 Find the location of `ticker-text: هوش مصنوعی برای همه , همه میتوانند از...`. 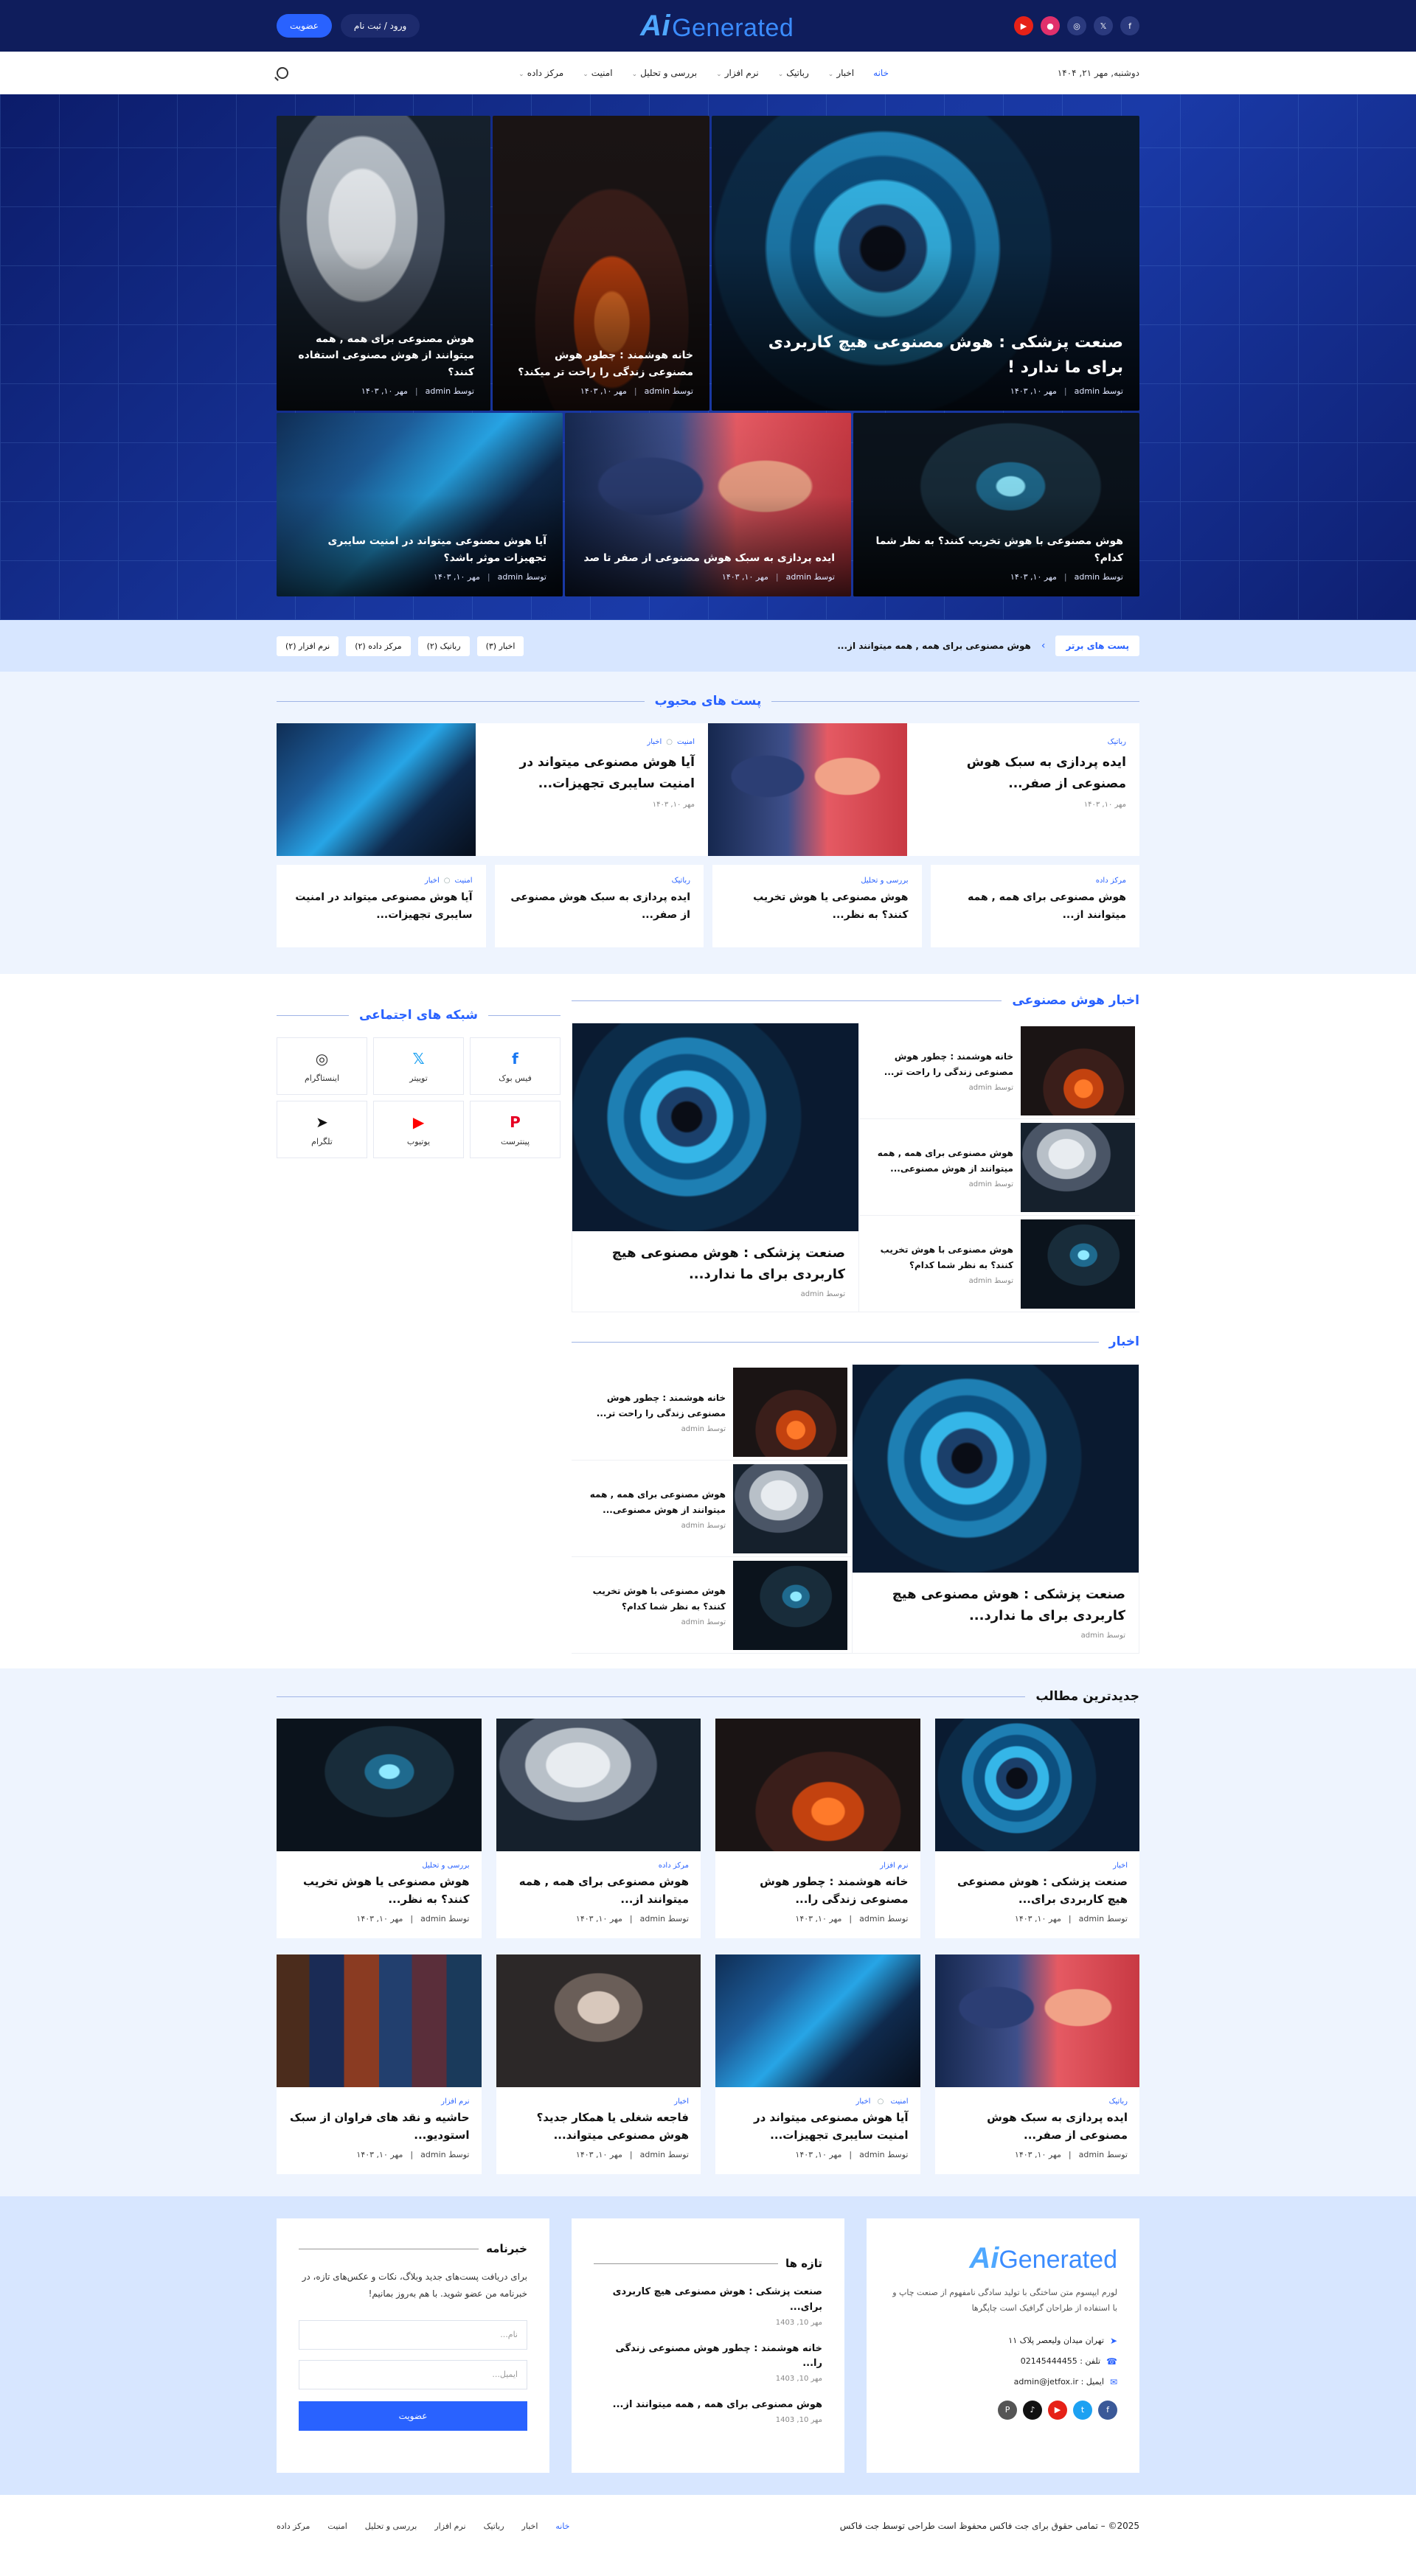

ticker-text: هوش مصنوعی برای همه , همه میتوانند از... is located at coordinates (934, 646).